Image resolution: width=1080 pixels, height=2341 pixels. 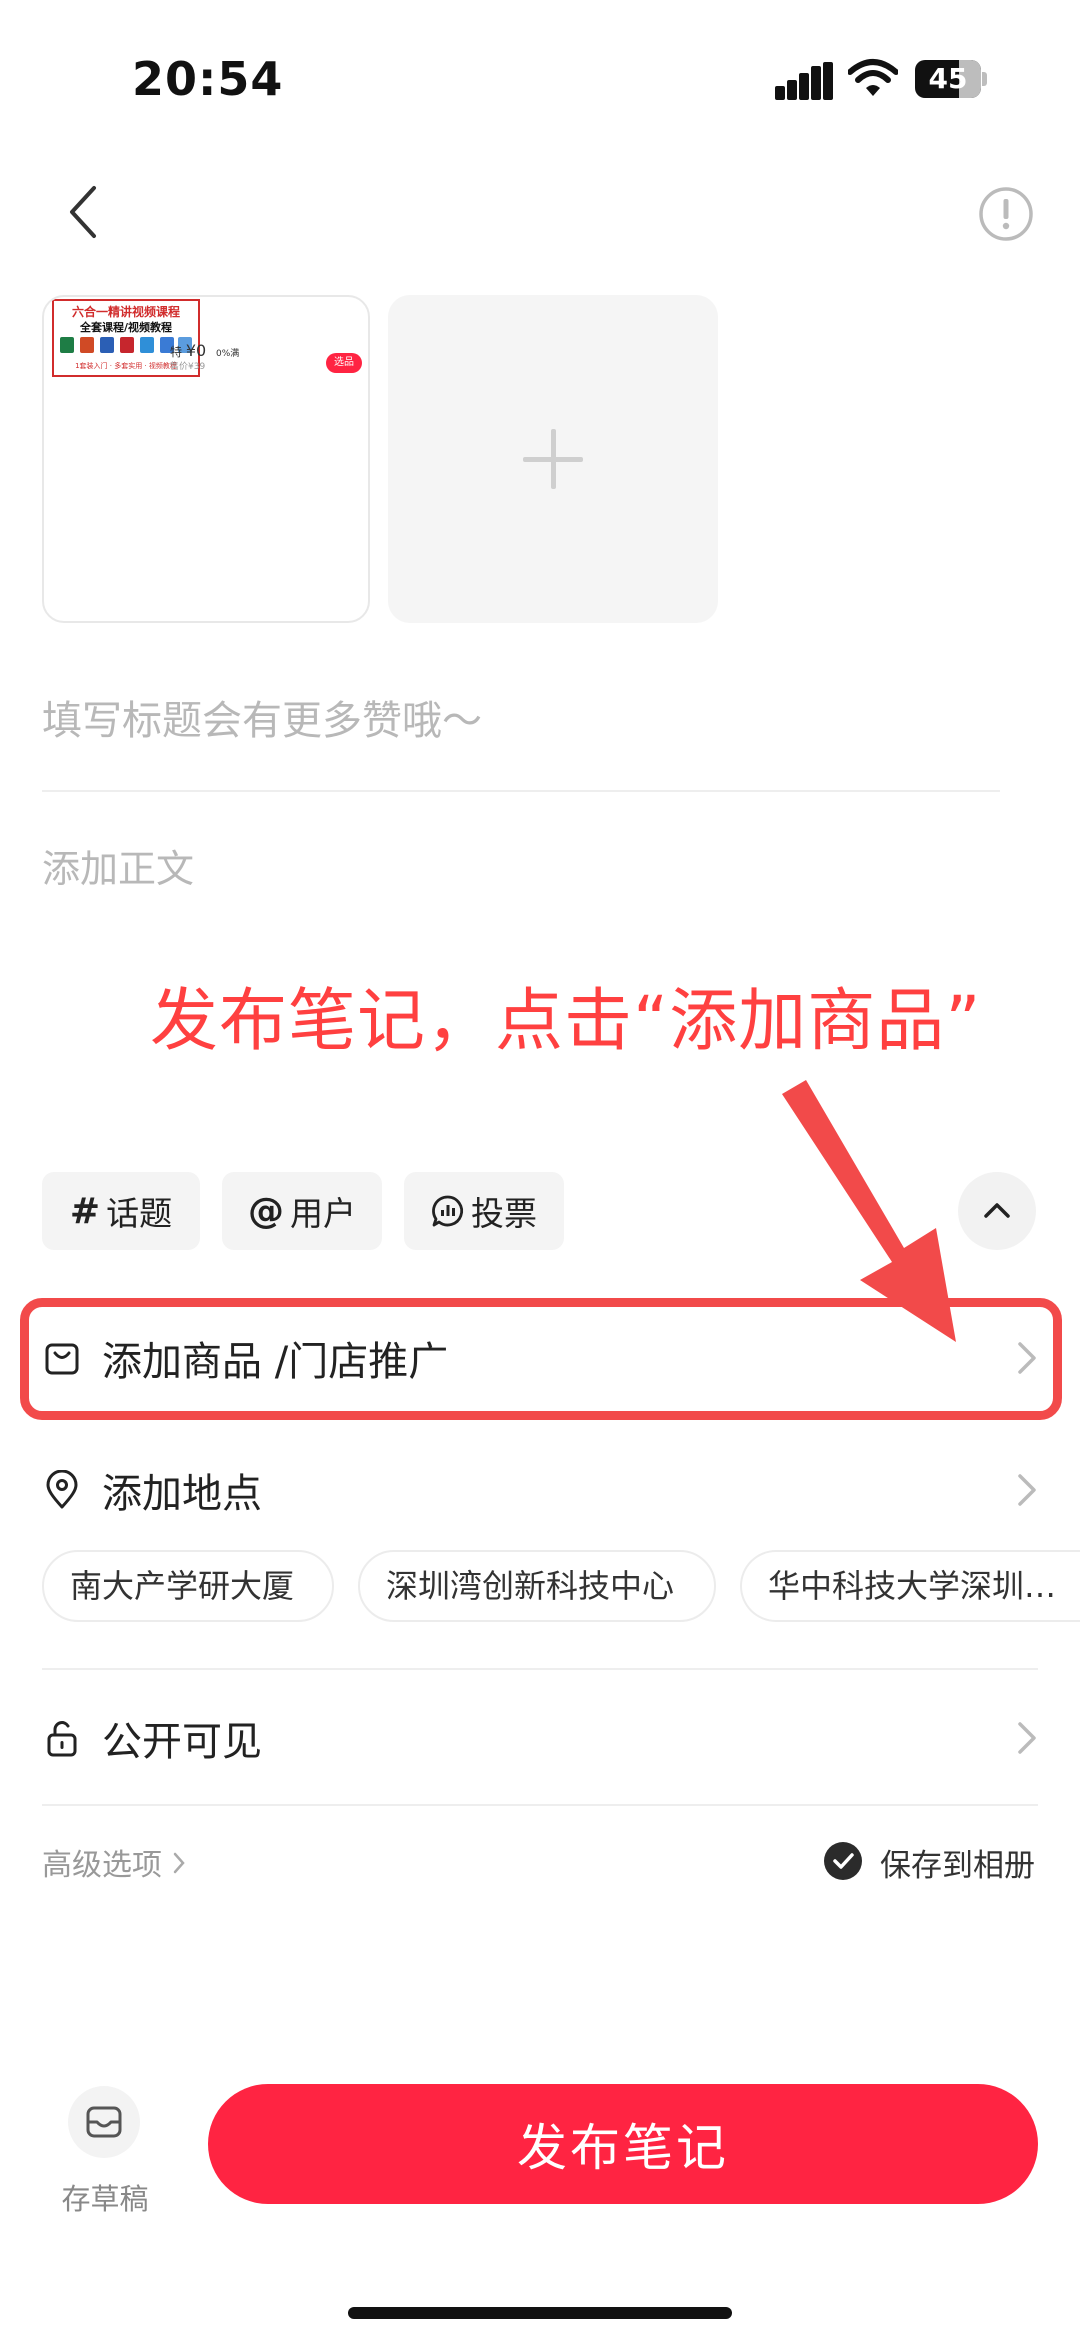 I want to click on shopping-bag-icon, so click(x=62, y=1359).